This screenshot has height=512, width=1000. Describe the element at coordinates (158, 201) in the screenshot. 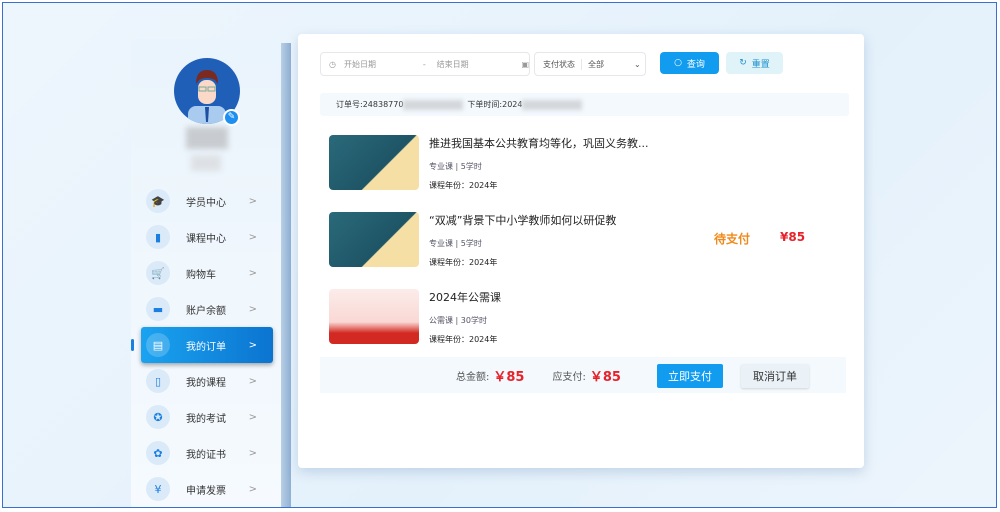

I see `graduation-cap-icon: 🎓` at that location.